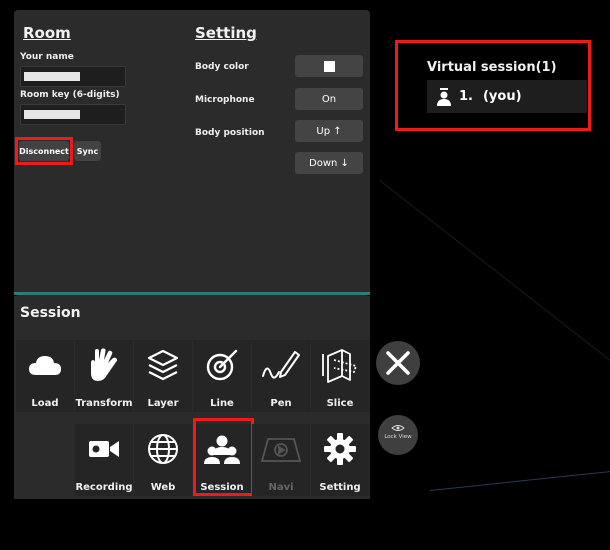 The width and height of the screenshot is (610, 550). I want to click on video-camera-icon, so click(104, 449).